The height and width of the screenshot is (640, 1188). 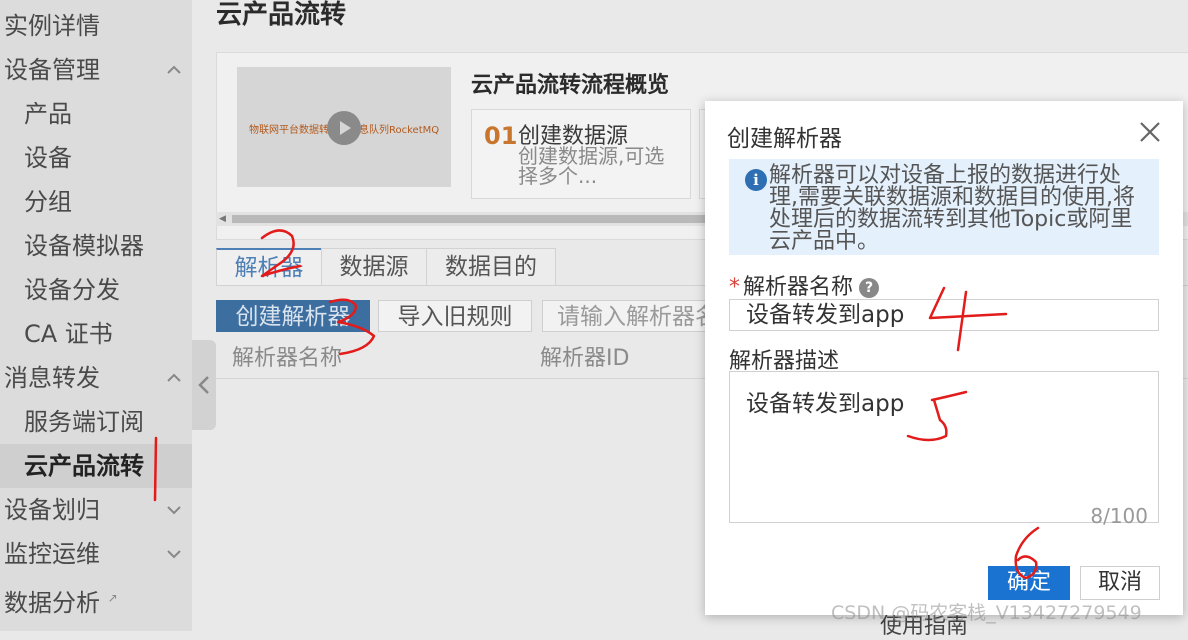 What do you see at coordinates (825, 404) in the screenshot?
I see `description-text: 设备转发到app` at bounding box center [825, 404].